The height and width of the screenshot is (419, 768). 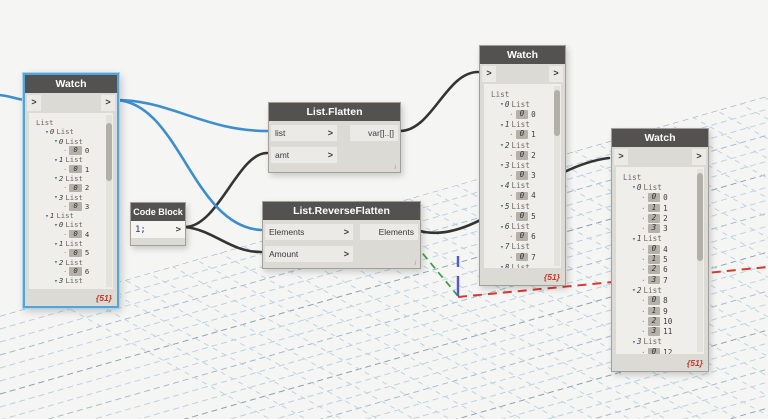 I want to click on wire-watchleft-to-flatten-list, so click(x=191, y=115).